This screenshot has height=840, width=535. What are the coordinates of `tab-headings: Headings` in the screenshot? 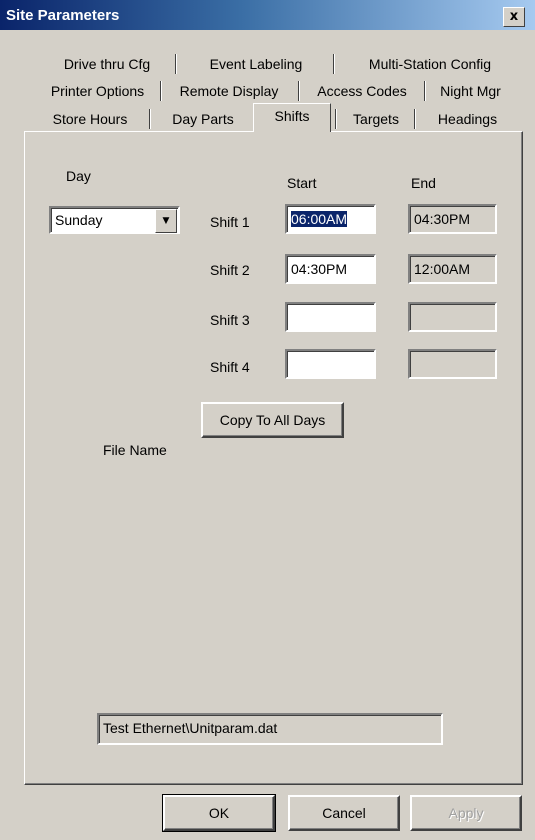 It's located at (467, 119).